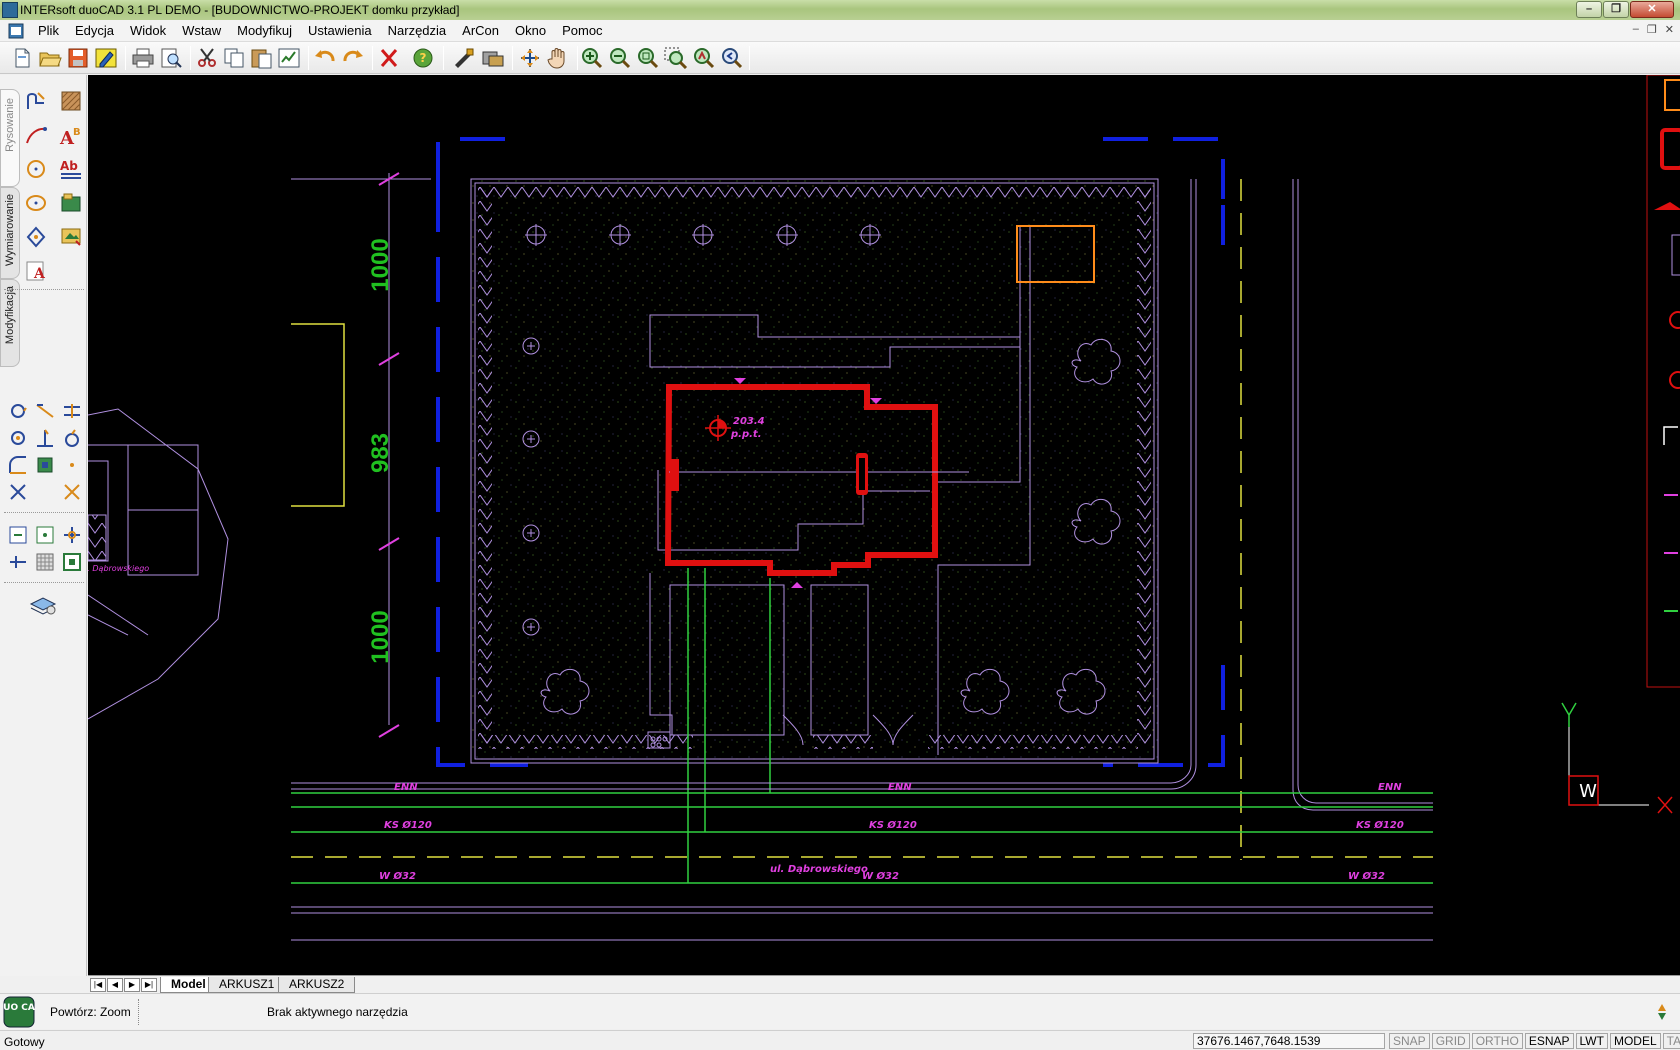  I want to click on insert-block-icon, so click(71, 203).